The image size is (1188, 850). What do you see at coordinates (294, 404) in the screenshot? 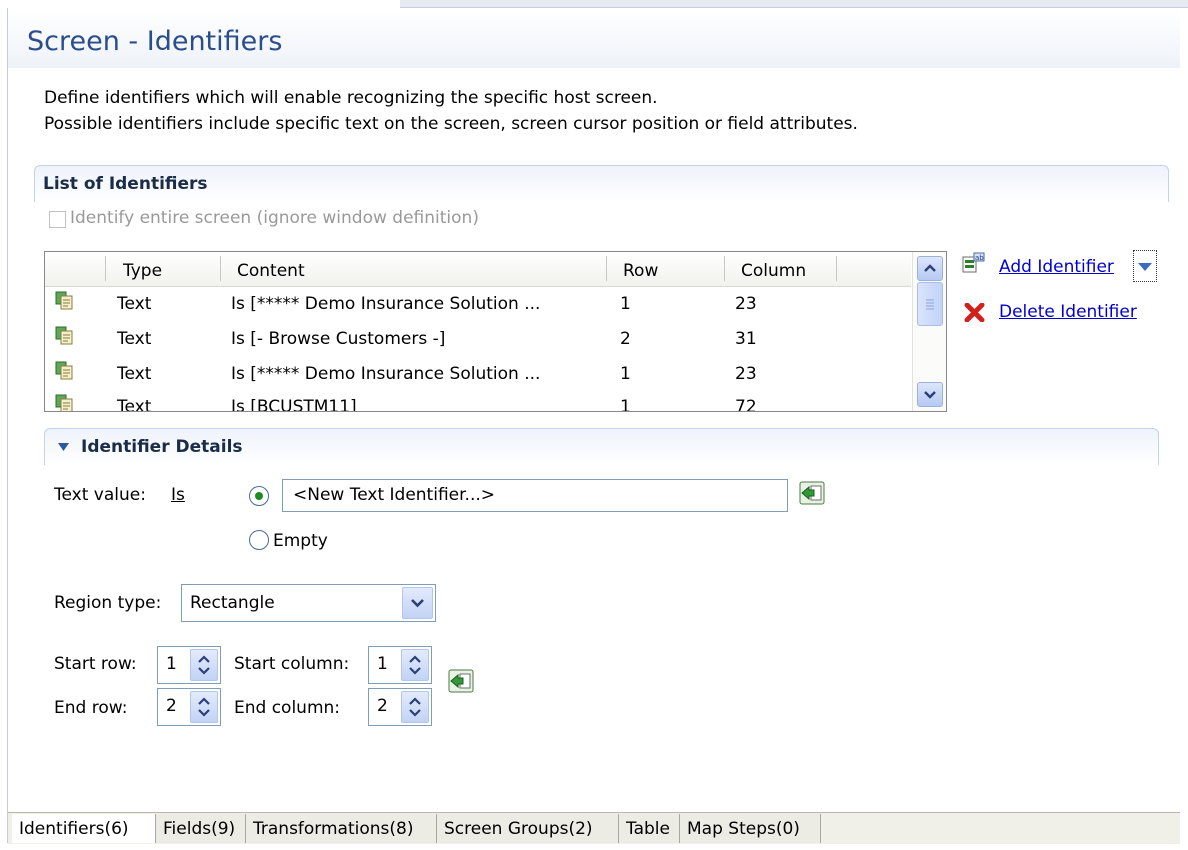
I see `cell-content: Is [BCUSTM11]` at bounding box center [294, 404].